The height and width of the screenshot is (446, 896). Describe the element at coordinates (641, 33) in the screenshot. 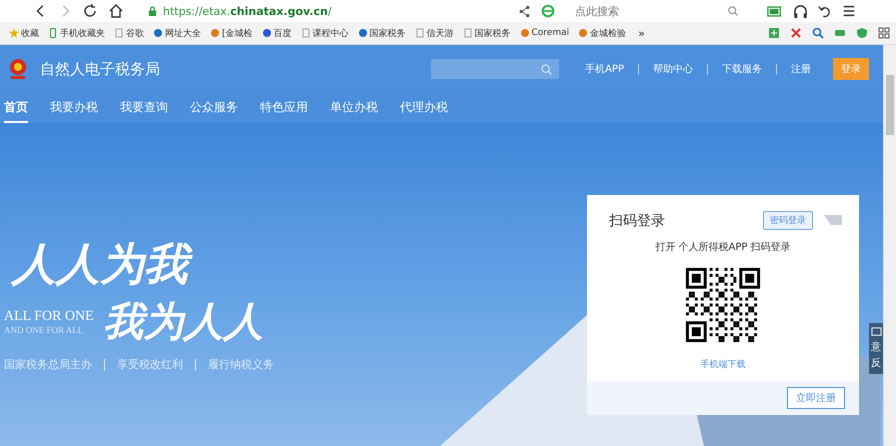

I see `more-bookmarks-button: »` at that location.